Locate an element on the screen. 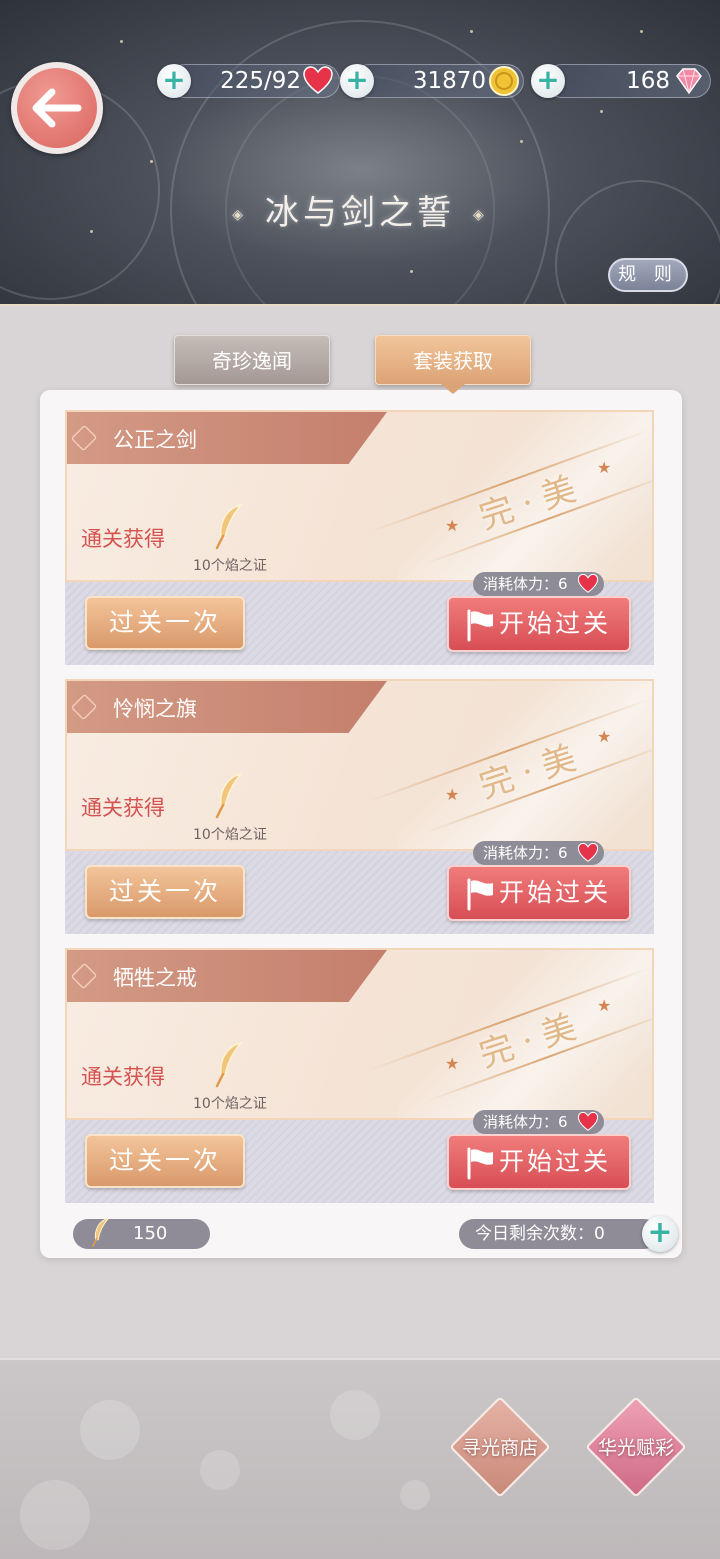 This screenshot has height=1559, width=720. tab-rare-tales: 奇珍逸闻 is located at coordinates (252, 360).